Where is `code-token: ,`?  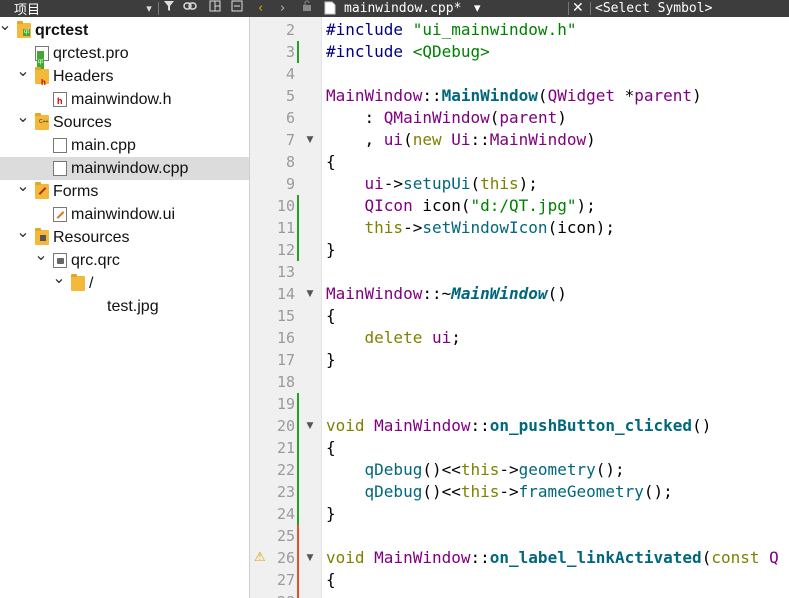
code-token: , is located at coordinates (355, 139).